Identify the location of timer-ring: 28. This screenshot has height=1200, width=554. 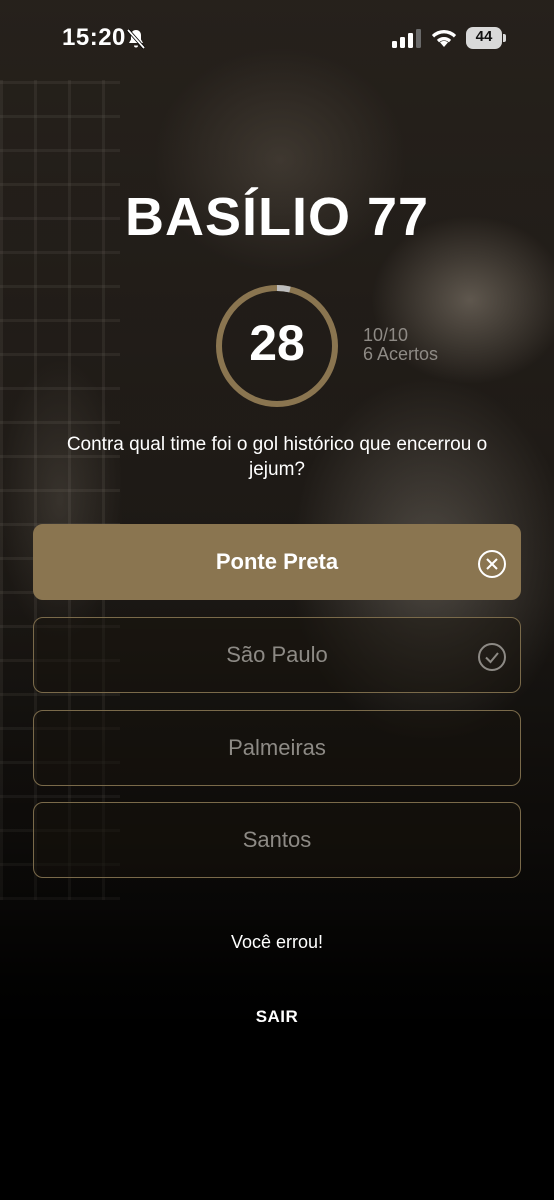
(277, 346).